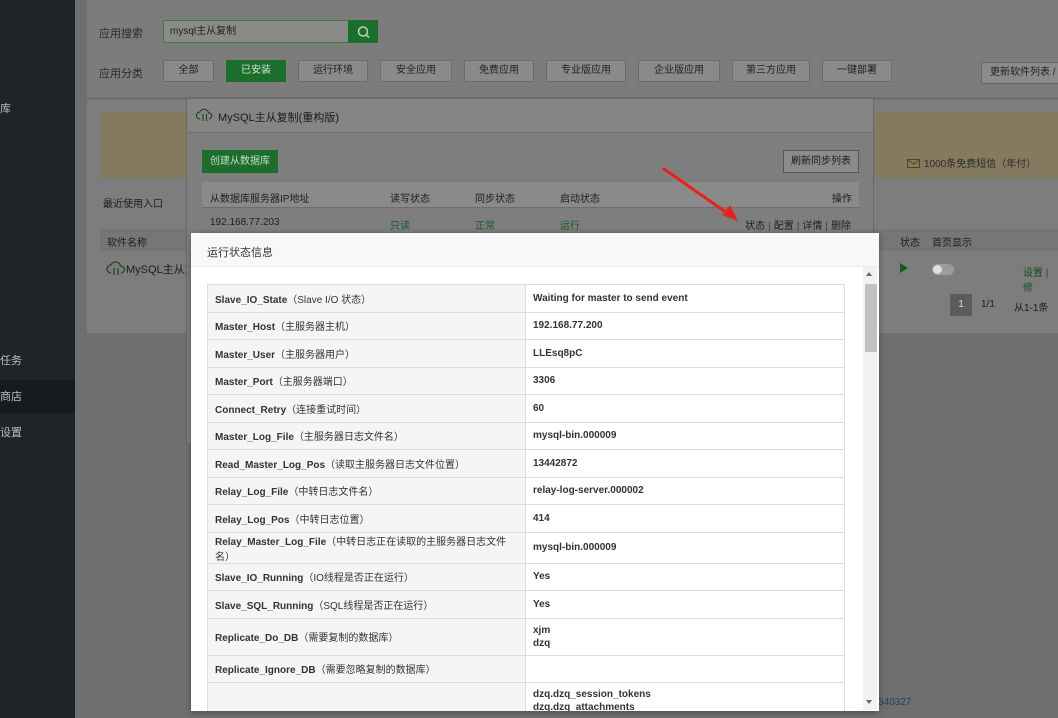 This screenshot has width=1058, height=718. What do you see at coordinates (685, 636) in the screenshot?
I see `row-value: xjm dzq` at bounding box center [685, 636].